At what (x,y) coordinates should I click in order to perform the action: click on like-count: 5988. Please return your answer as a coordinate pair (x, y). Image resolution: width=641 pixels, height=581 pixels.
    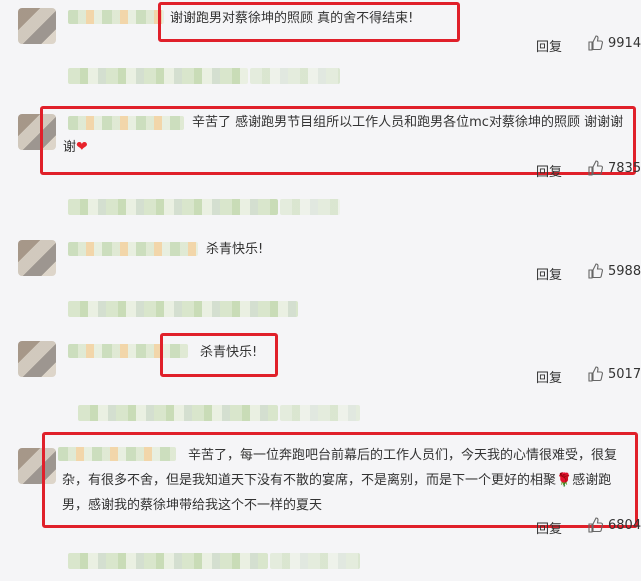
    Looking at the image, I should click on (624, 271).